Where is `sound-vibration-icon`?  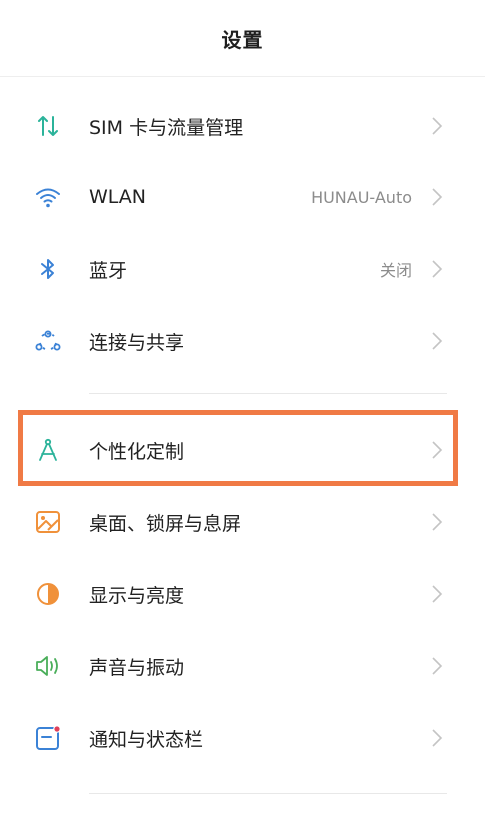 sound-vibration-icon is located at coordinates (48, 666).